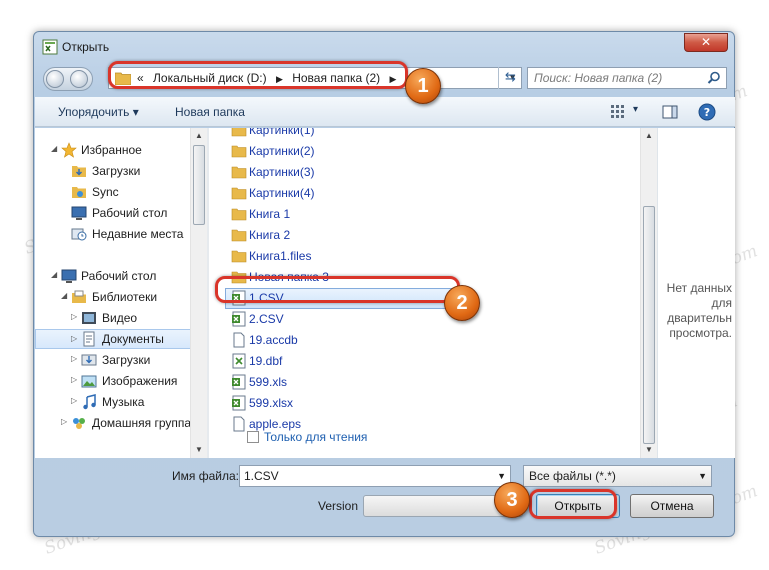 This screenshot has width=769, height=570. I want to click on list-item: 19.dbf, so click(425, 361).